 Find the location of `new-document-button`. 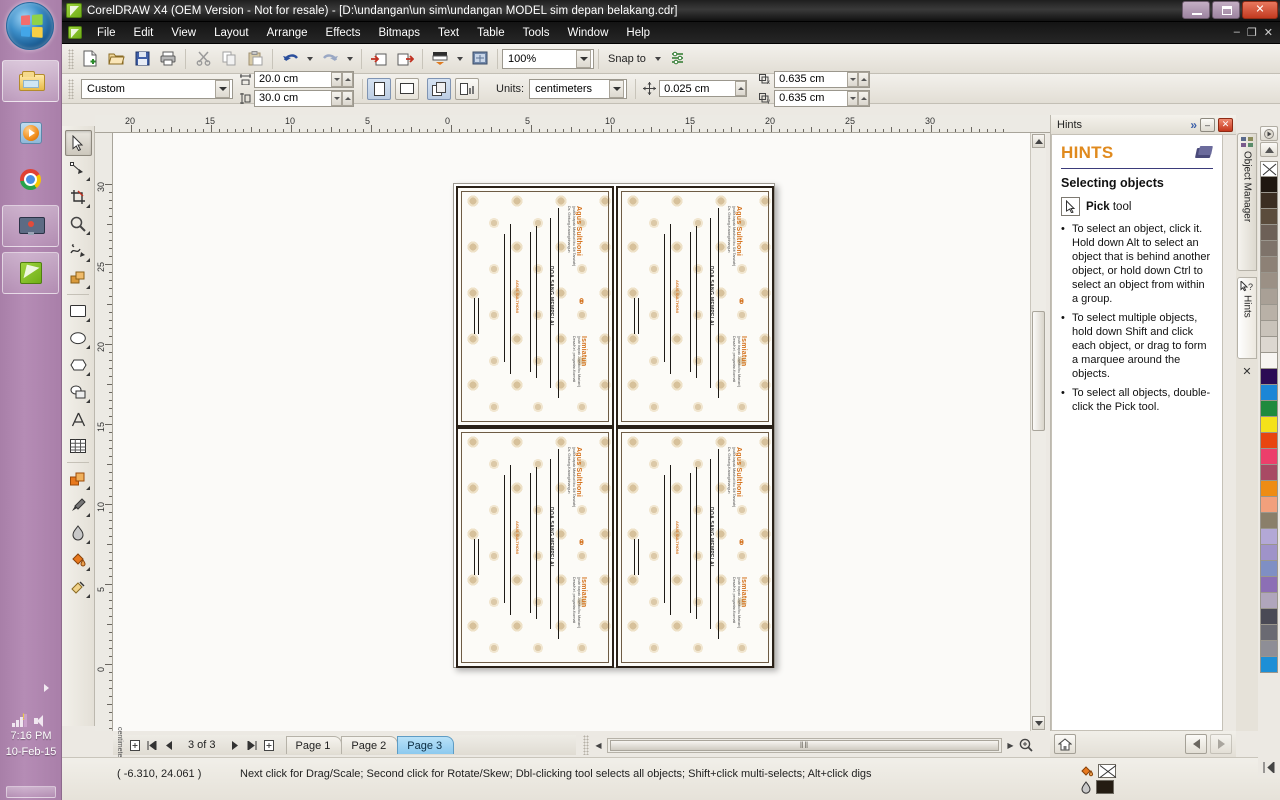

new-document-button is located at coordinates (90, 59).